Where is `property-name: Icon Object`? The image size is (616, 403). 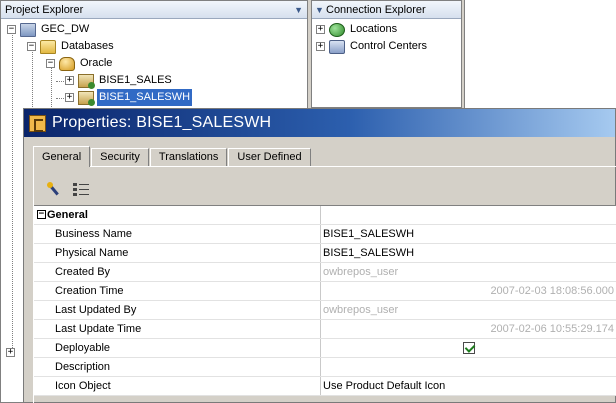 property-name: Icon Object is located at coordinates (177, 386).